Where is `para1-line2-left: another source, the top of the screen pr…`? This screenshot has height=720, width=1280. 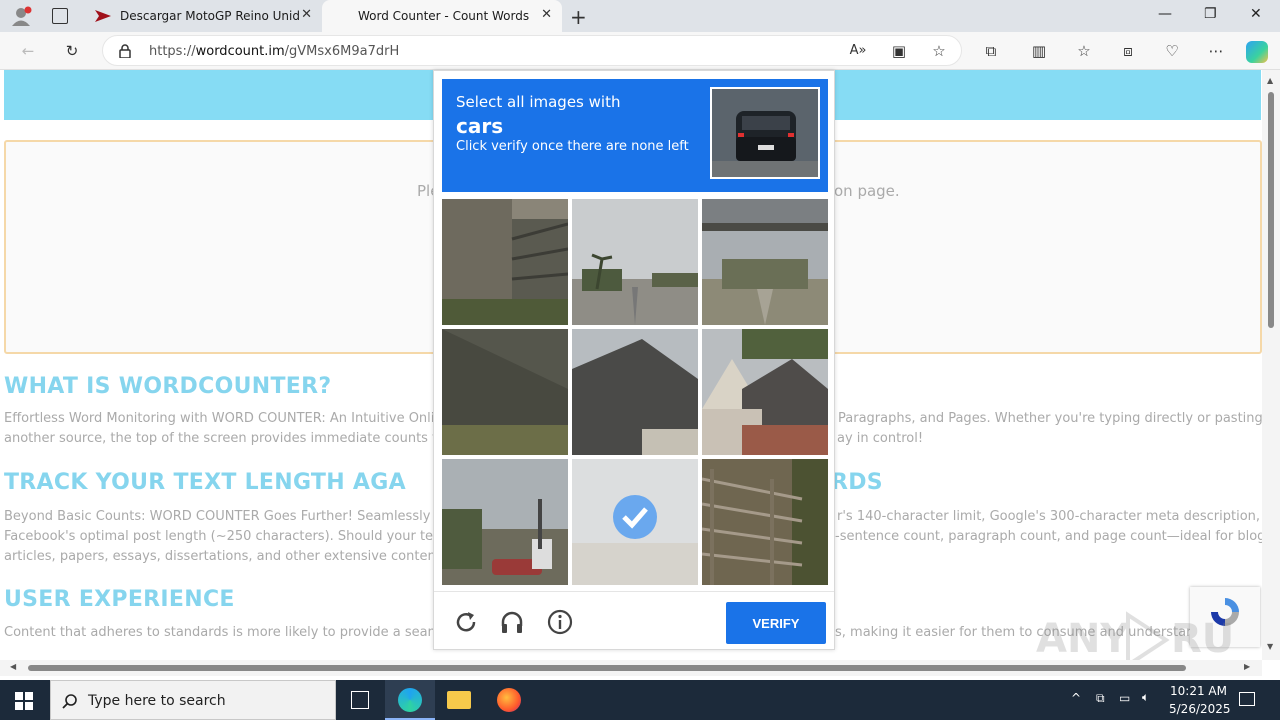 para1-line2-left: another source, the top of the screen pr… is located at coordinates (227, 438).